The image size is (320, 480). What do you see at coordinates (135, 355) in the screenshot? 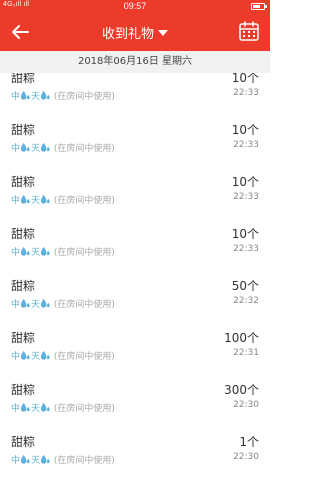
I see `gift-row: 甜粽 100个中天 (在房间中使用) 22:31` at bounding box center [135, 355].